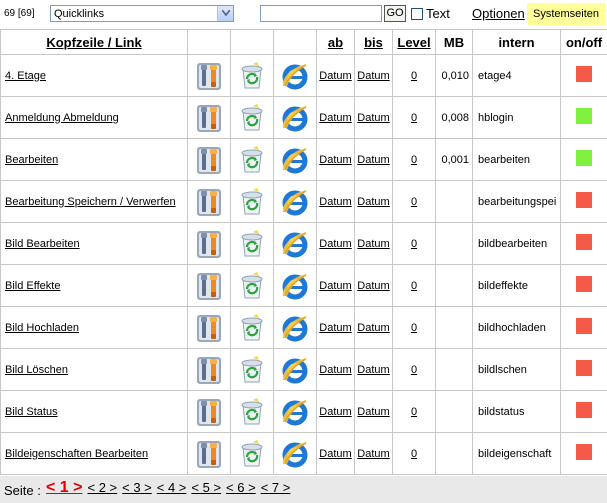 The image size is (607, 503). What do you see at coordinates (142, 13) in the screenshot?
I see `quicklinks-select: Quicklinks` at bounding box center [142, 13].